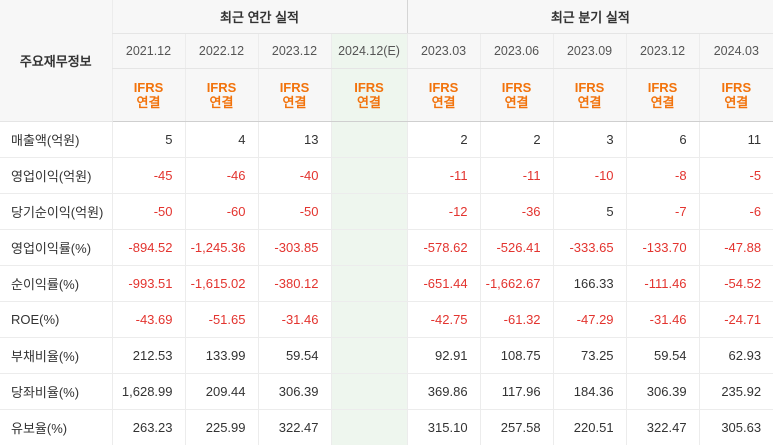  Describe the element at coordinates (589, 356) in the screenshot. I see `table-cell: 73.25` at that location.